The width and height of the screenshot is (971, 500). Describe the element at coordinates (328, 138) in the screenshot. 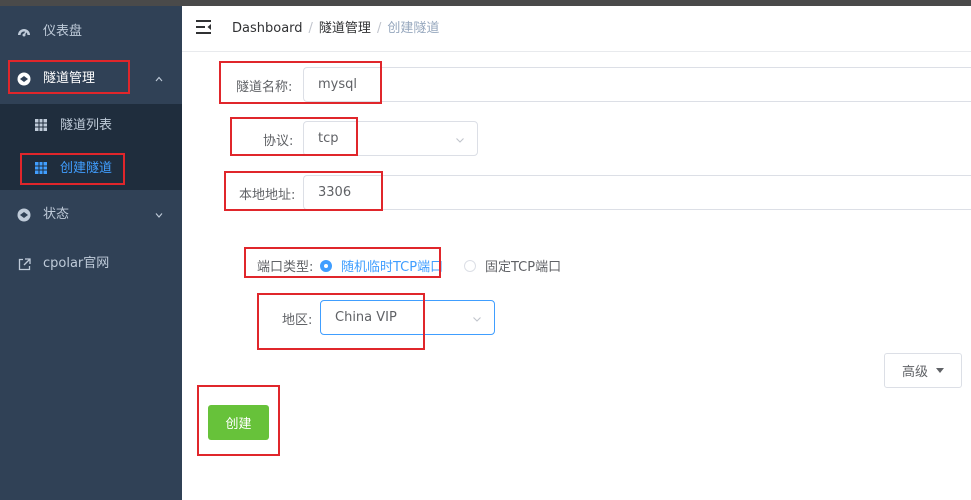

I see `protocol-value: tcp` at that location.